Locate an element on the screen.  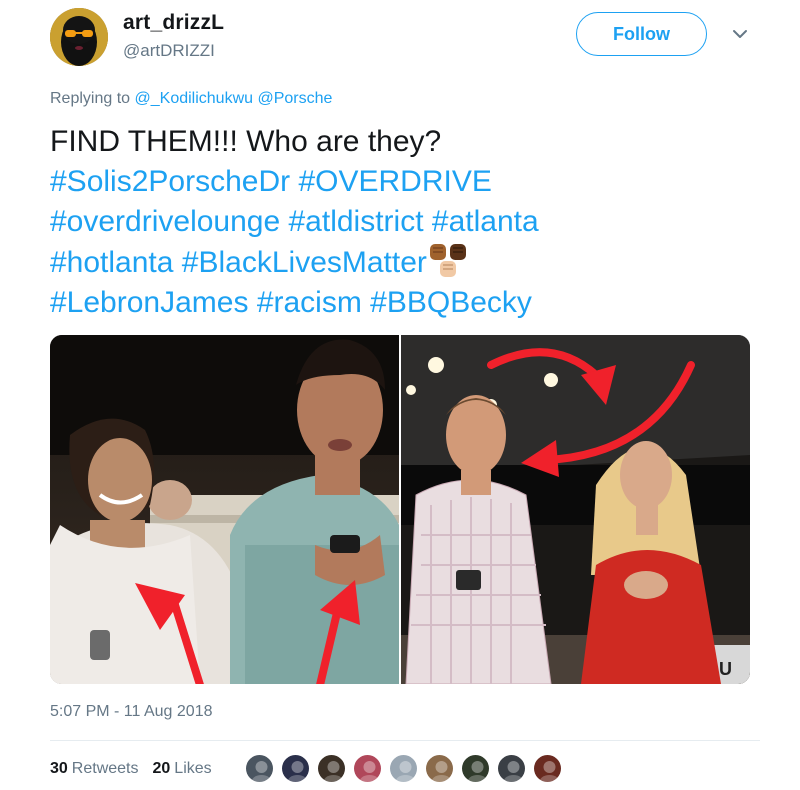
reply-prefix: Replying to is located at coordinates (90, 98).